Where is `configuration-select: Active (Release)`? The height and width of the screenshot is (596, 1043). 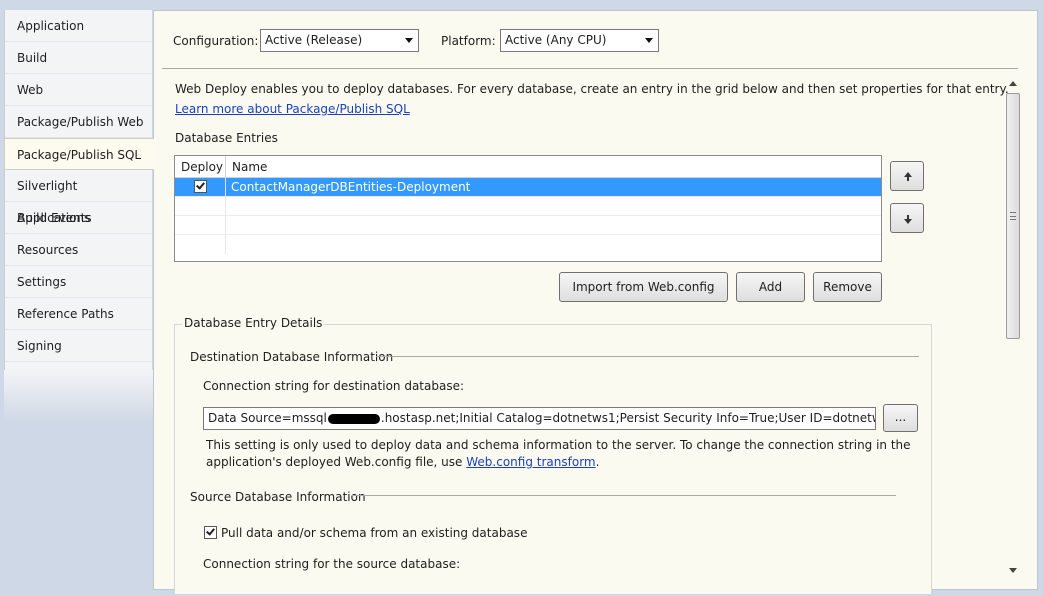
configuration-select: Active (Release) is located at coordinates (339, 40).